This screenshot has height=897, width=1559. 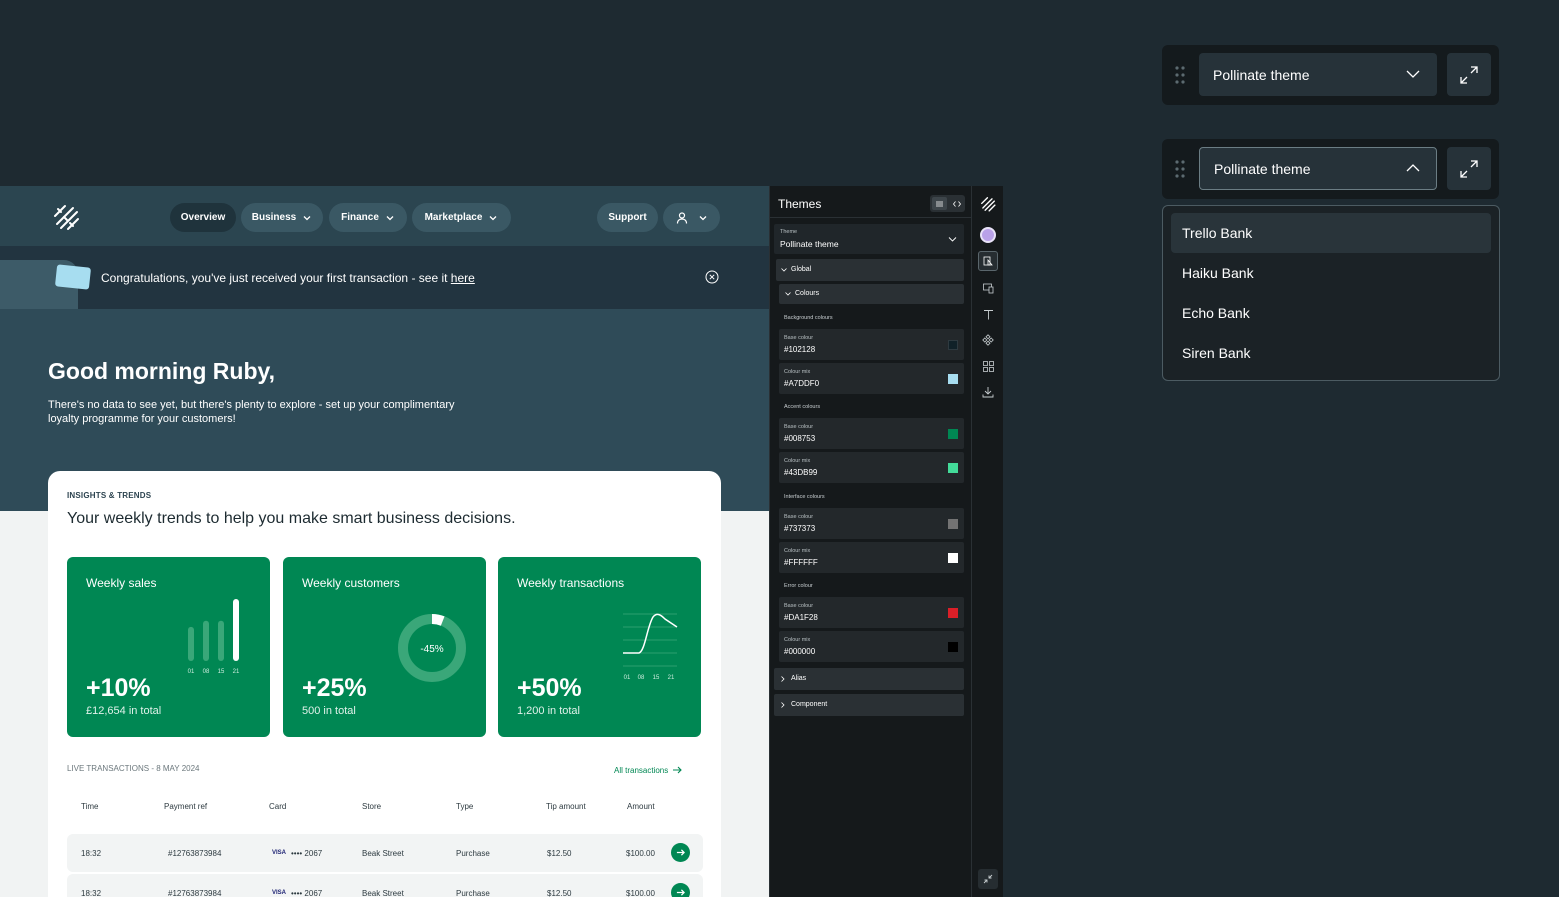 I want to click on nav-finance: Finance, so click(x=368, y=217).